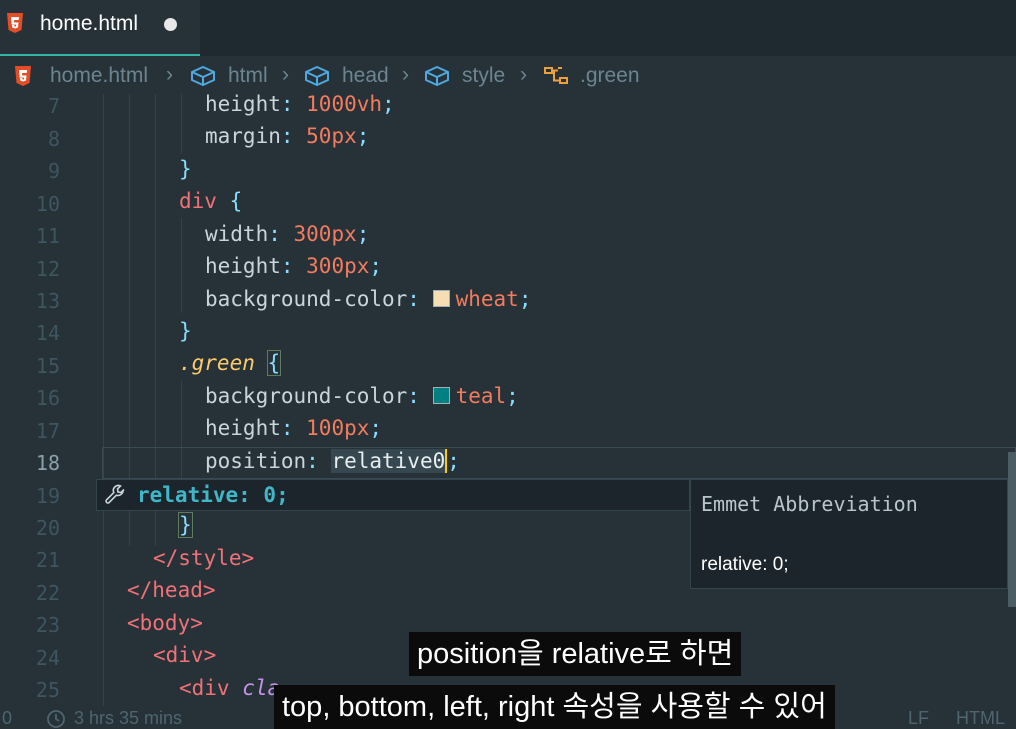 This screenshot has width=1016, height=729. I want to click on code-line: margin: 50px;, so click(287, 136).